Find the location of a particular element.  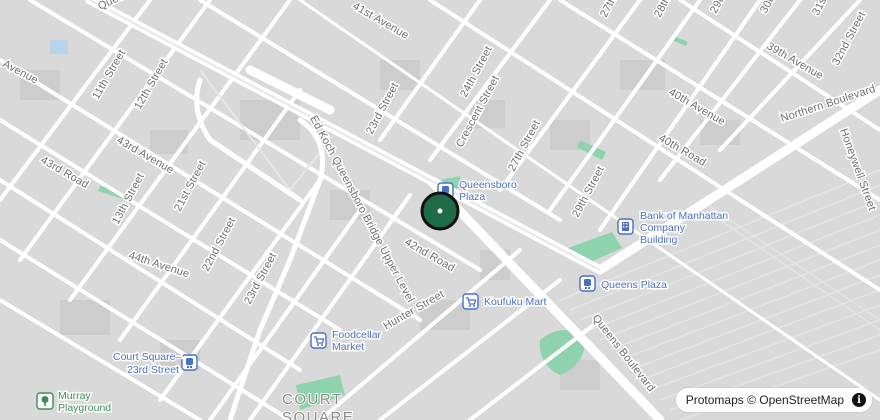

water-pond is located at coordinates (59, 47).